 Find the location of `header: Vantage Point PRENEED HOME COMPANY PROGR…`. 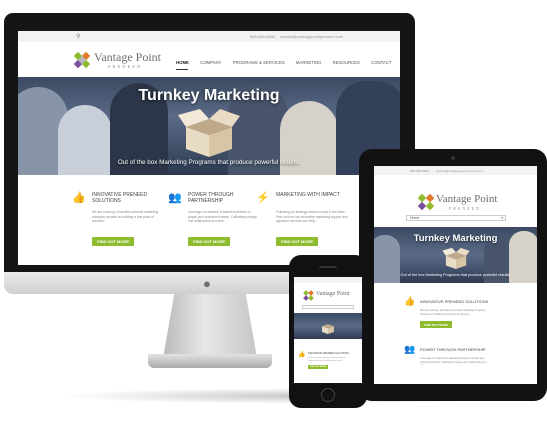

header: Vantage Point PRENEED HOME COMPANY PROGR… is located at coordinates (209, 59).